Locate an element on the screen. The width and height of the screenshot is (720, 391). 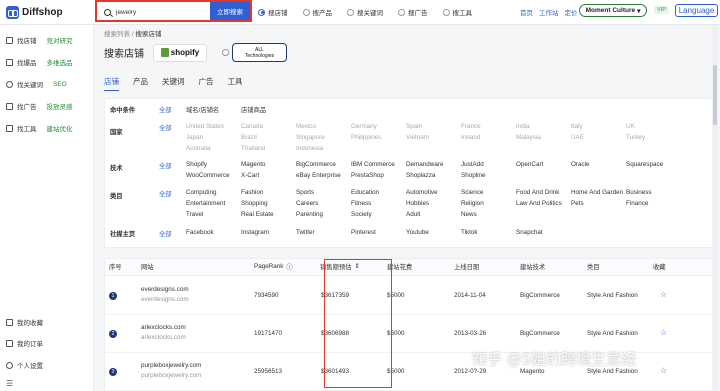
filter-option: Automotive is located at coordinates (422, 192).